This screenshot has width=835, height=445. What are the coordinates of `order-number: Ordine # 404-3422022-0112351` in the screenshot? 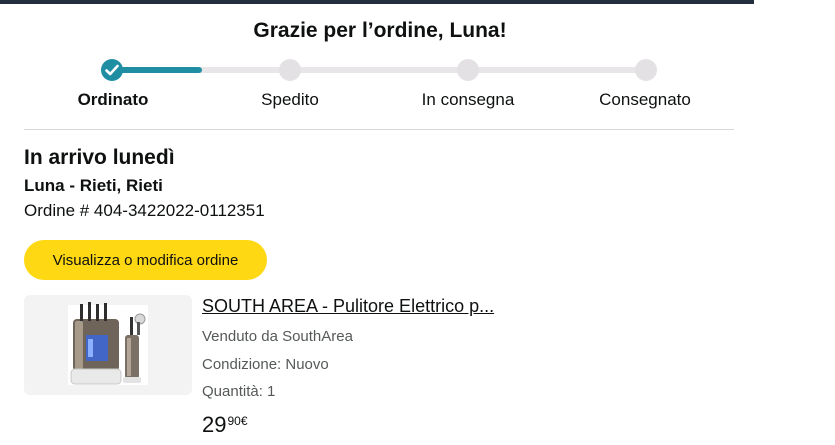 It's located at (144, 210).